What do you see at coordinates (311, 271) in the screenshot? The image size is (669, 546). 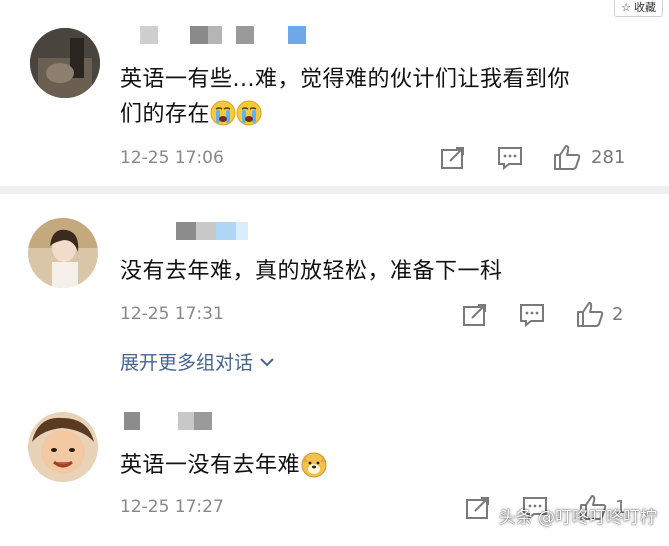 I see `comment-text: 没有去年难，真的放轻松，准备下一科` at bounding box center [311, 271].